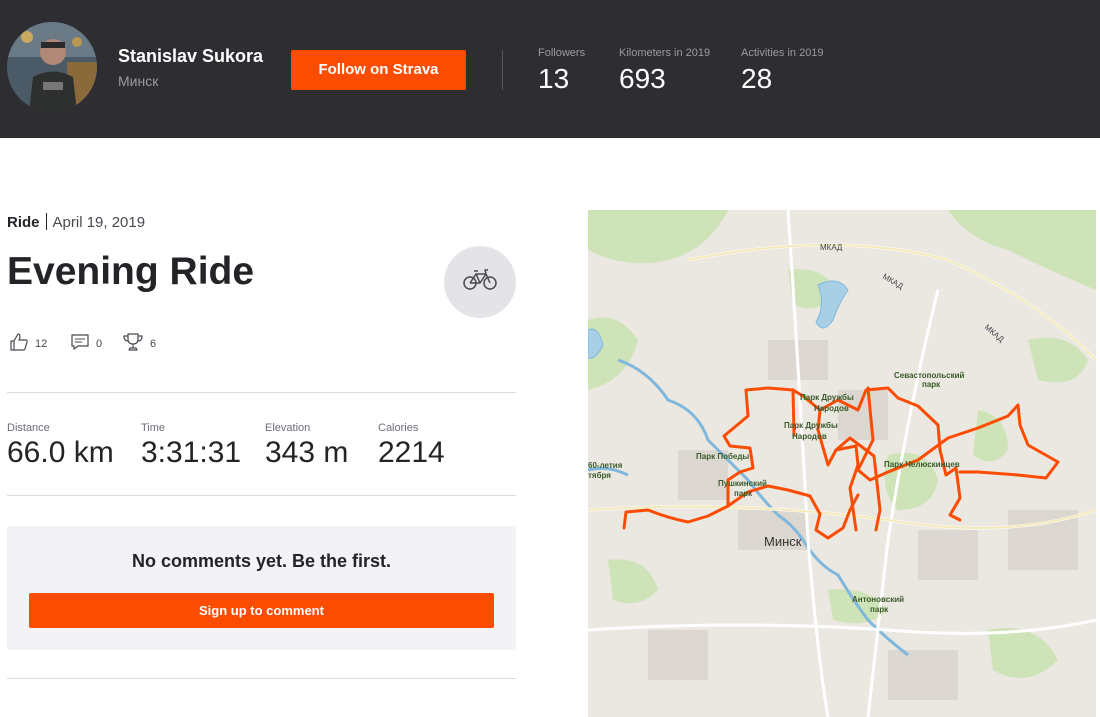  What do you see at coordinates (783, 541) in the screenshot?
I see `map-label-city: Минск` at bounding box center [783, 541].